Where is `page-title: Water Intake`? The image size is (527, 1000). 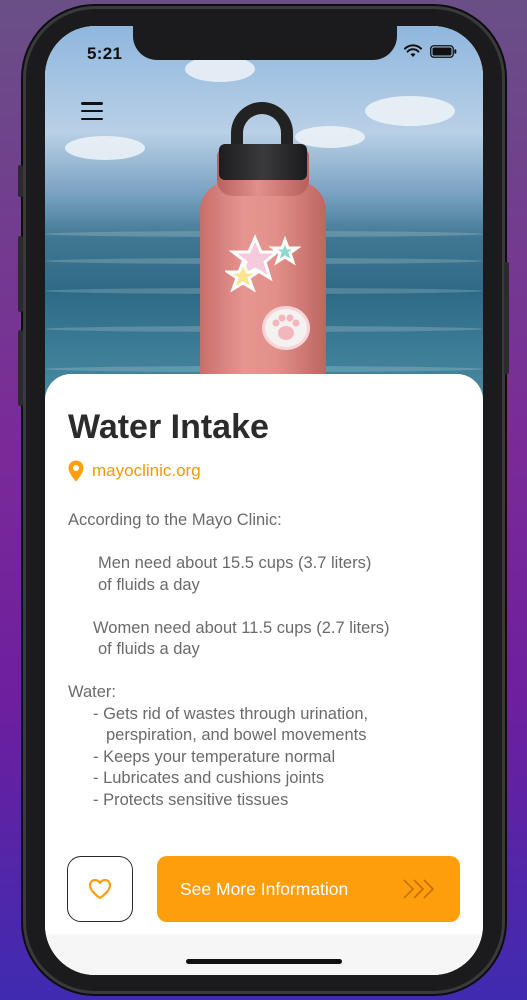 page-title: Water Intake is located at coordinates (168, 427).